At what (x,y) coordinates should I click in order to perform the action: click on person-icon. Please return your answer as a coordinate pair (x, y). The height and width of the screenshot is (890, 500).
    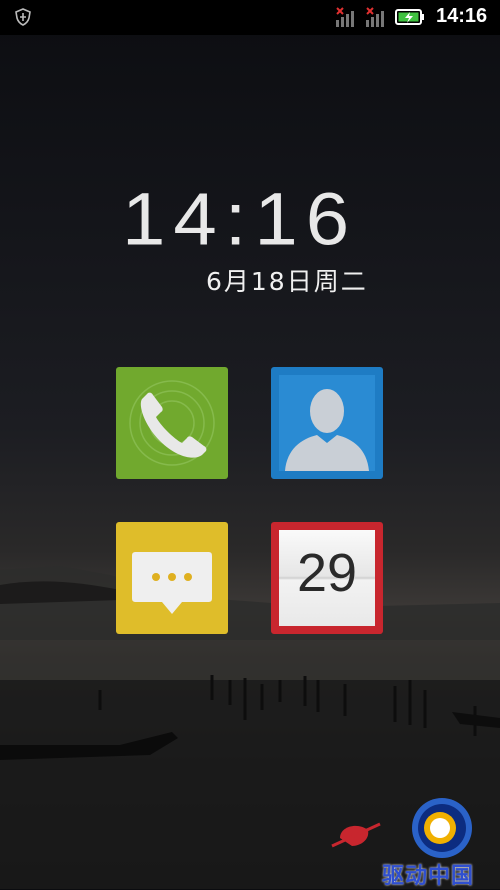
    Looking at the image, I should click on (327, 423).